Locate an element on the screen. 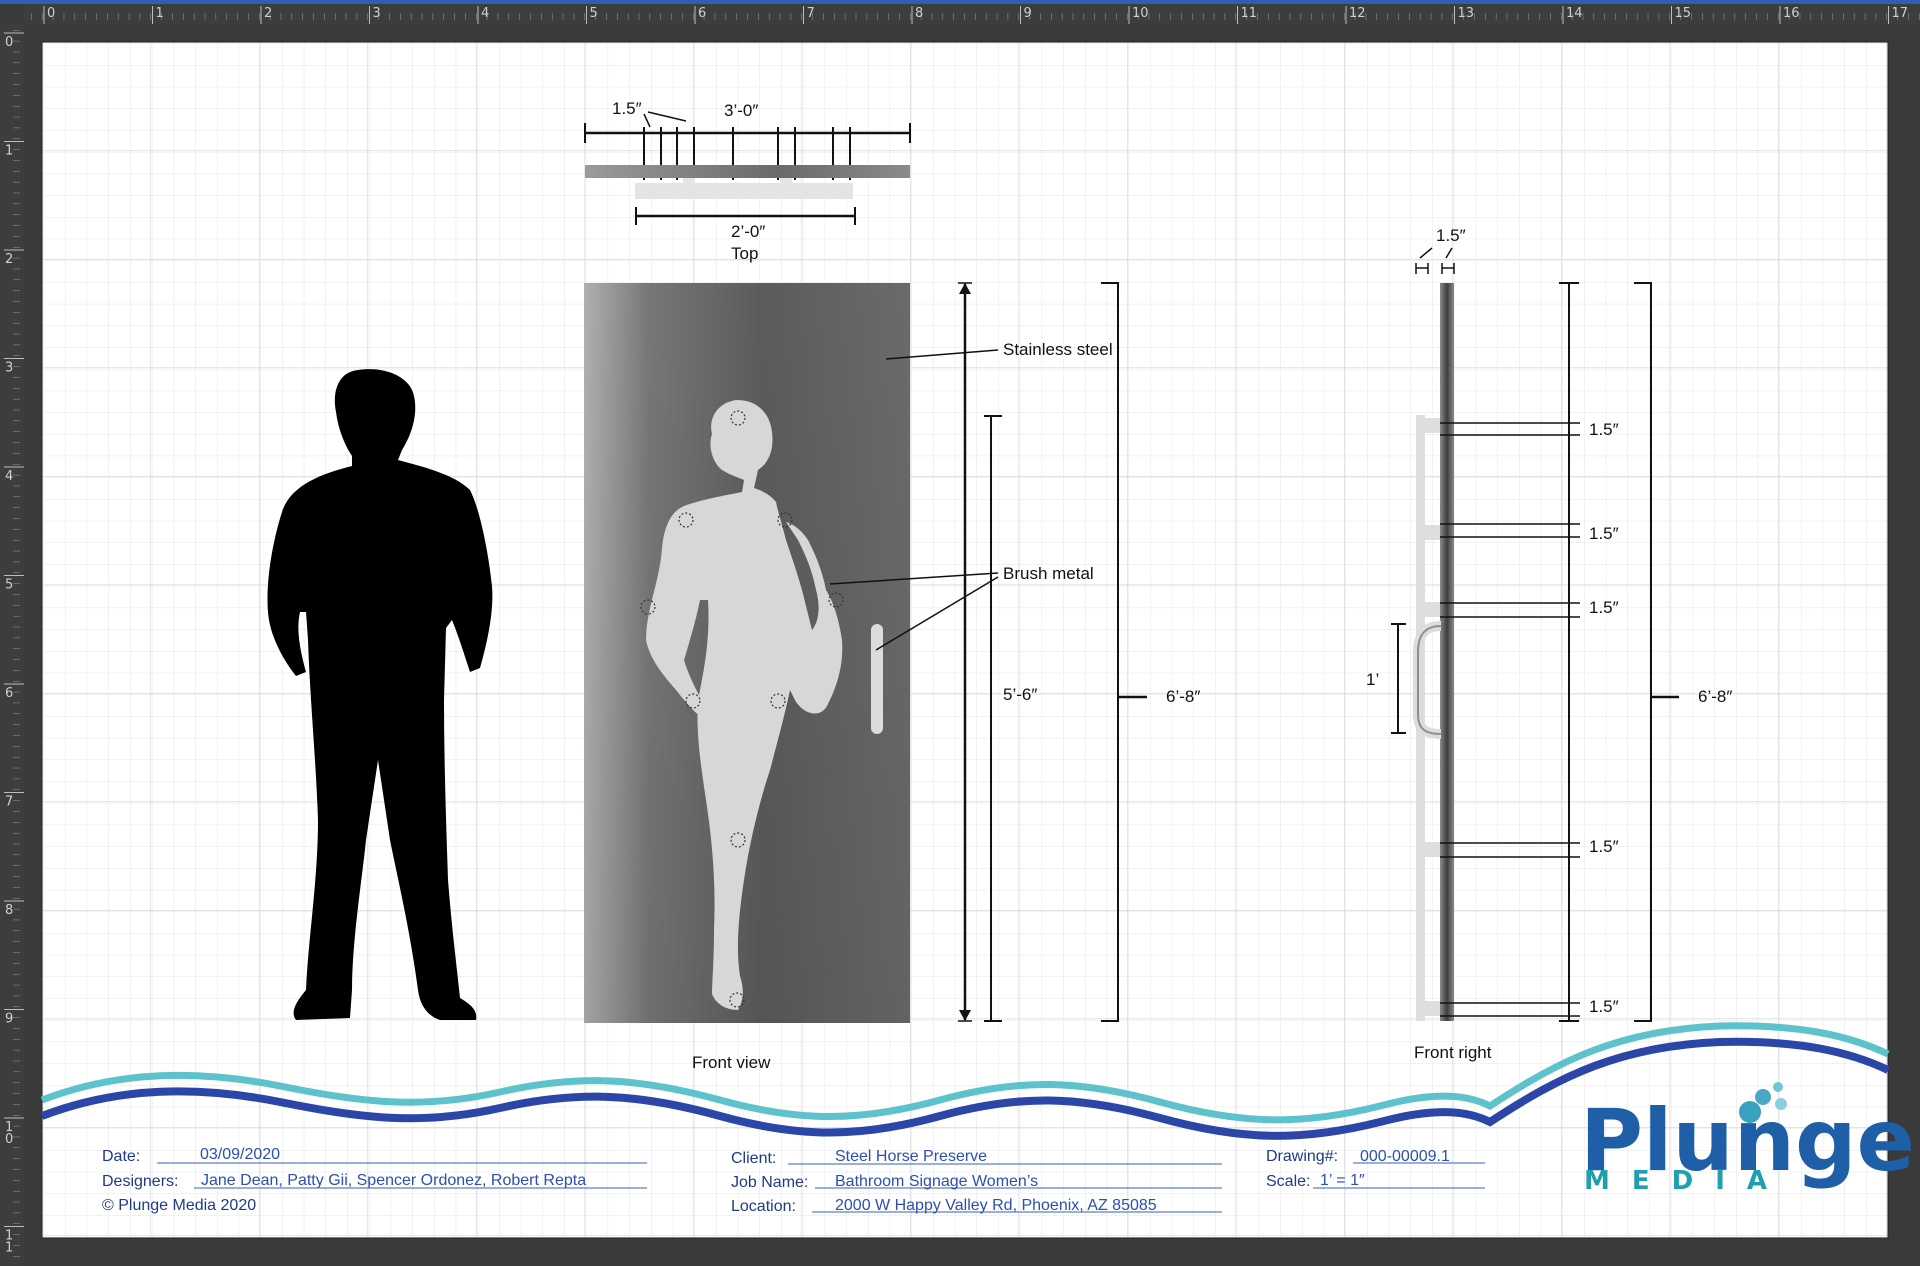  door-handle is located at coordinates (877, 679).